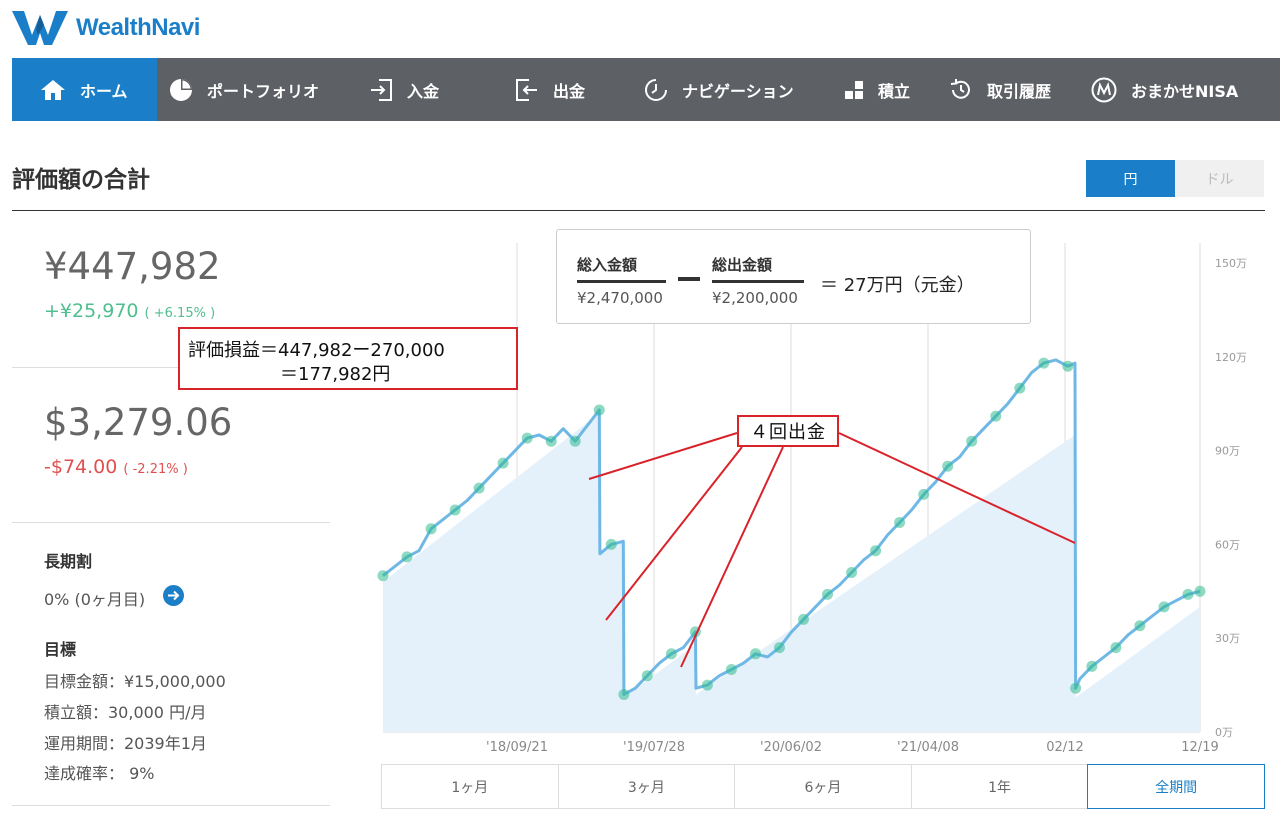  I want to click on period-1-year: 1年, so click(1000, 786).